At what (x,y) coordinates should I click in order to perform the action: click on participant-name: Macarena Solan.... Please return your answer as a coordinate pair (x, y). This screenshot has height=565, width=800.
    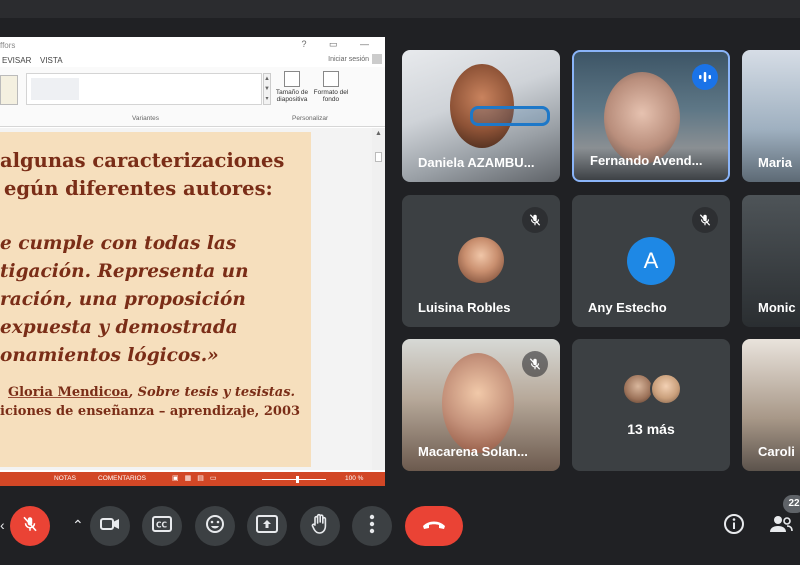
    Looking at the image, I should click on (473, 451).